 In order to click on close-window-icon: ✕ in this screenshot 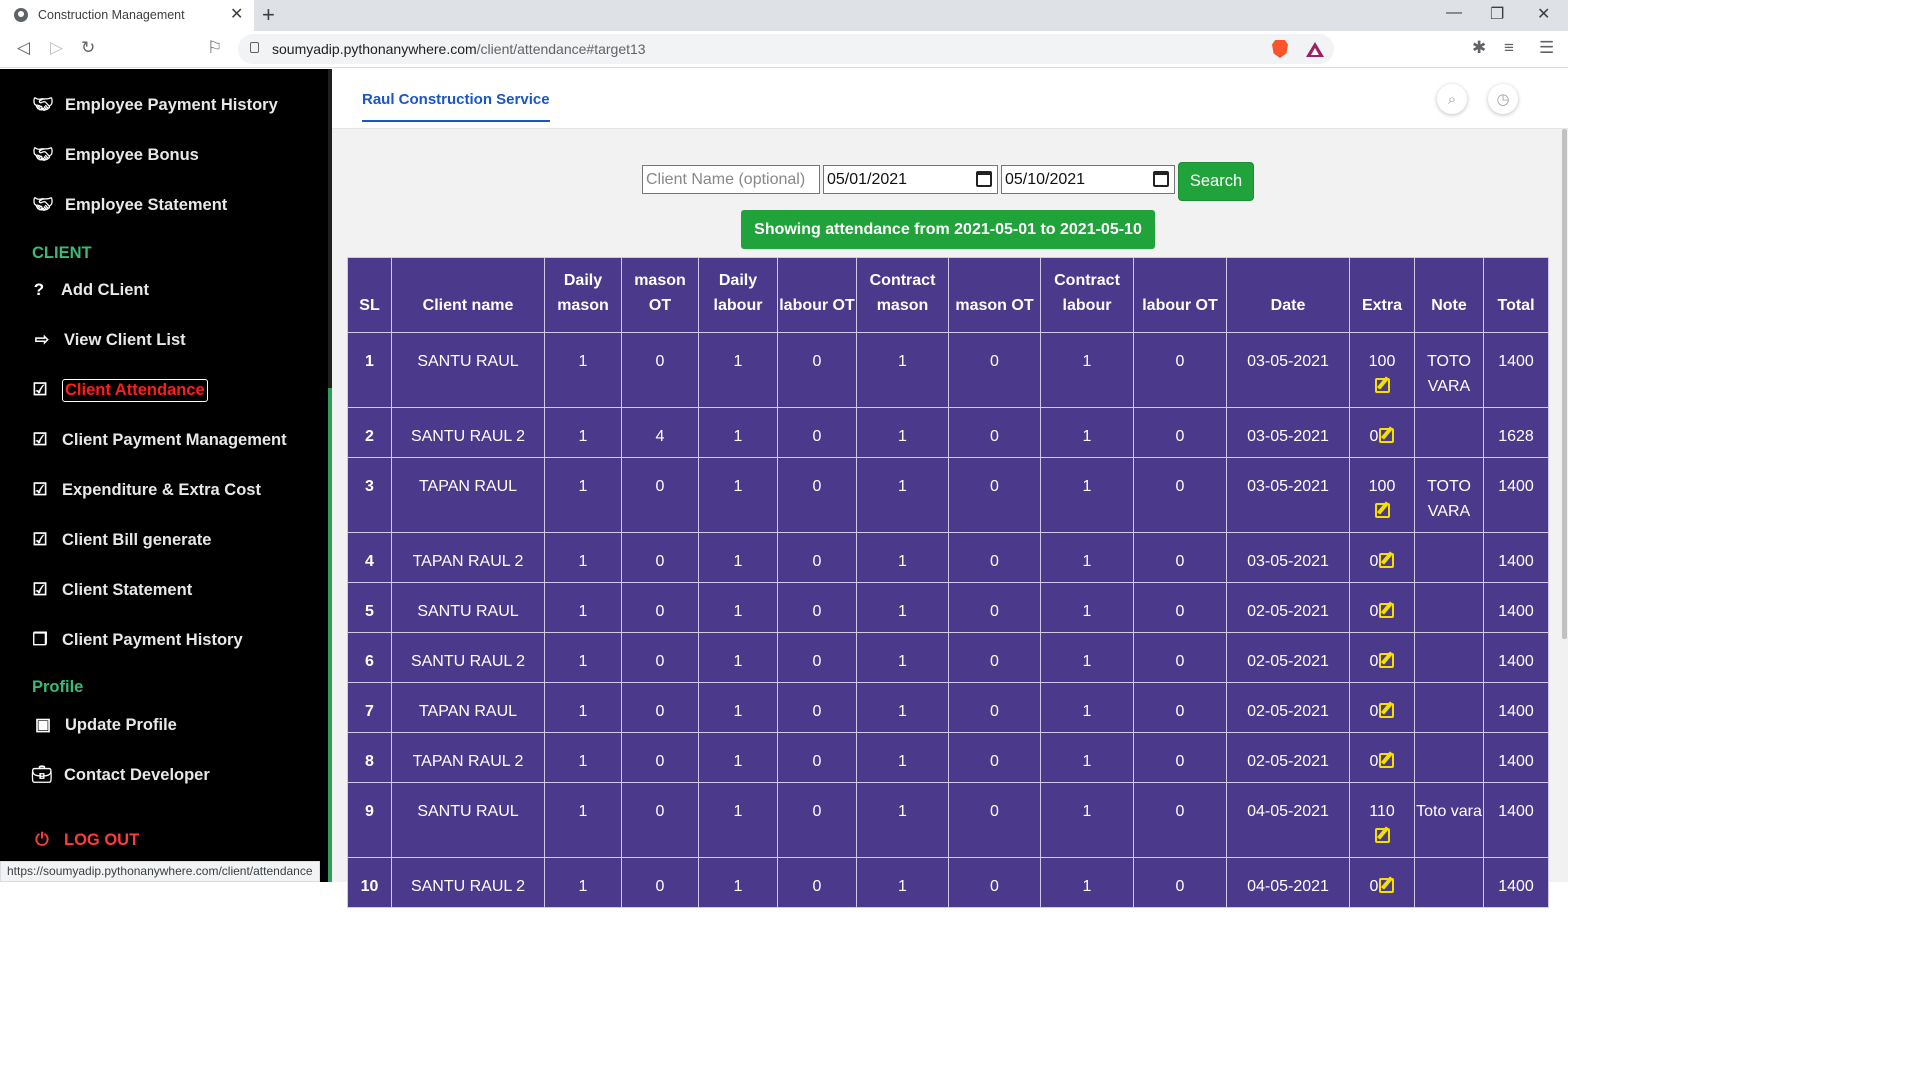, I will do `click(1543, 14)`.